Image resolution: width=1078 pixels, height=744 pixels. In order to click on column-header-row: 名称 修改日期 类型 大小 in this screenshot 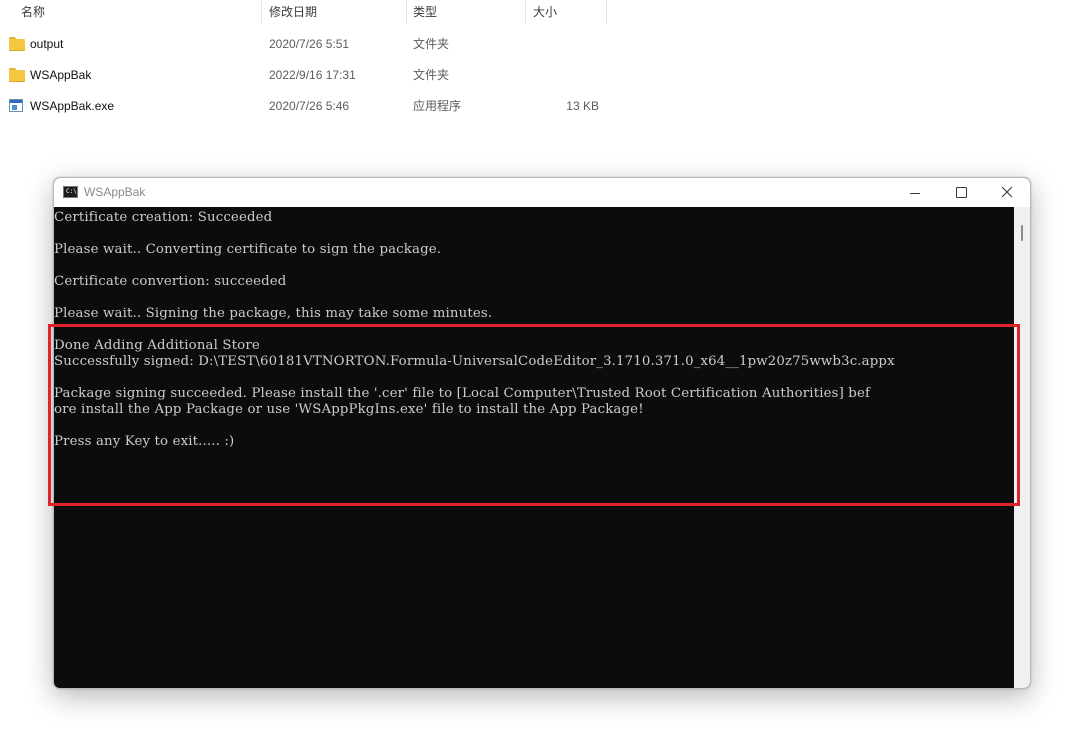, I will do `click(305, 12)`.